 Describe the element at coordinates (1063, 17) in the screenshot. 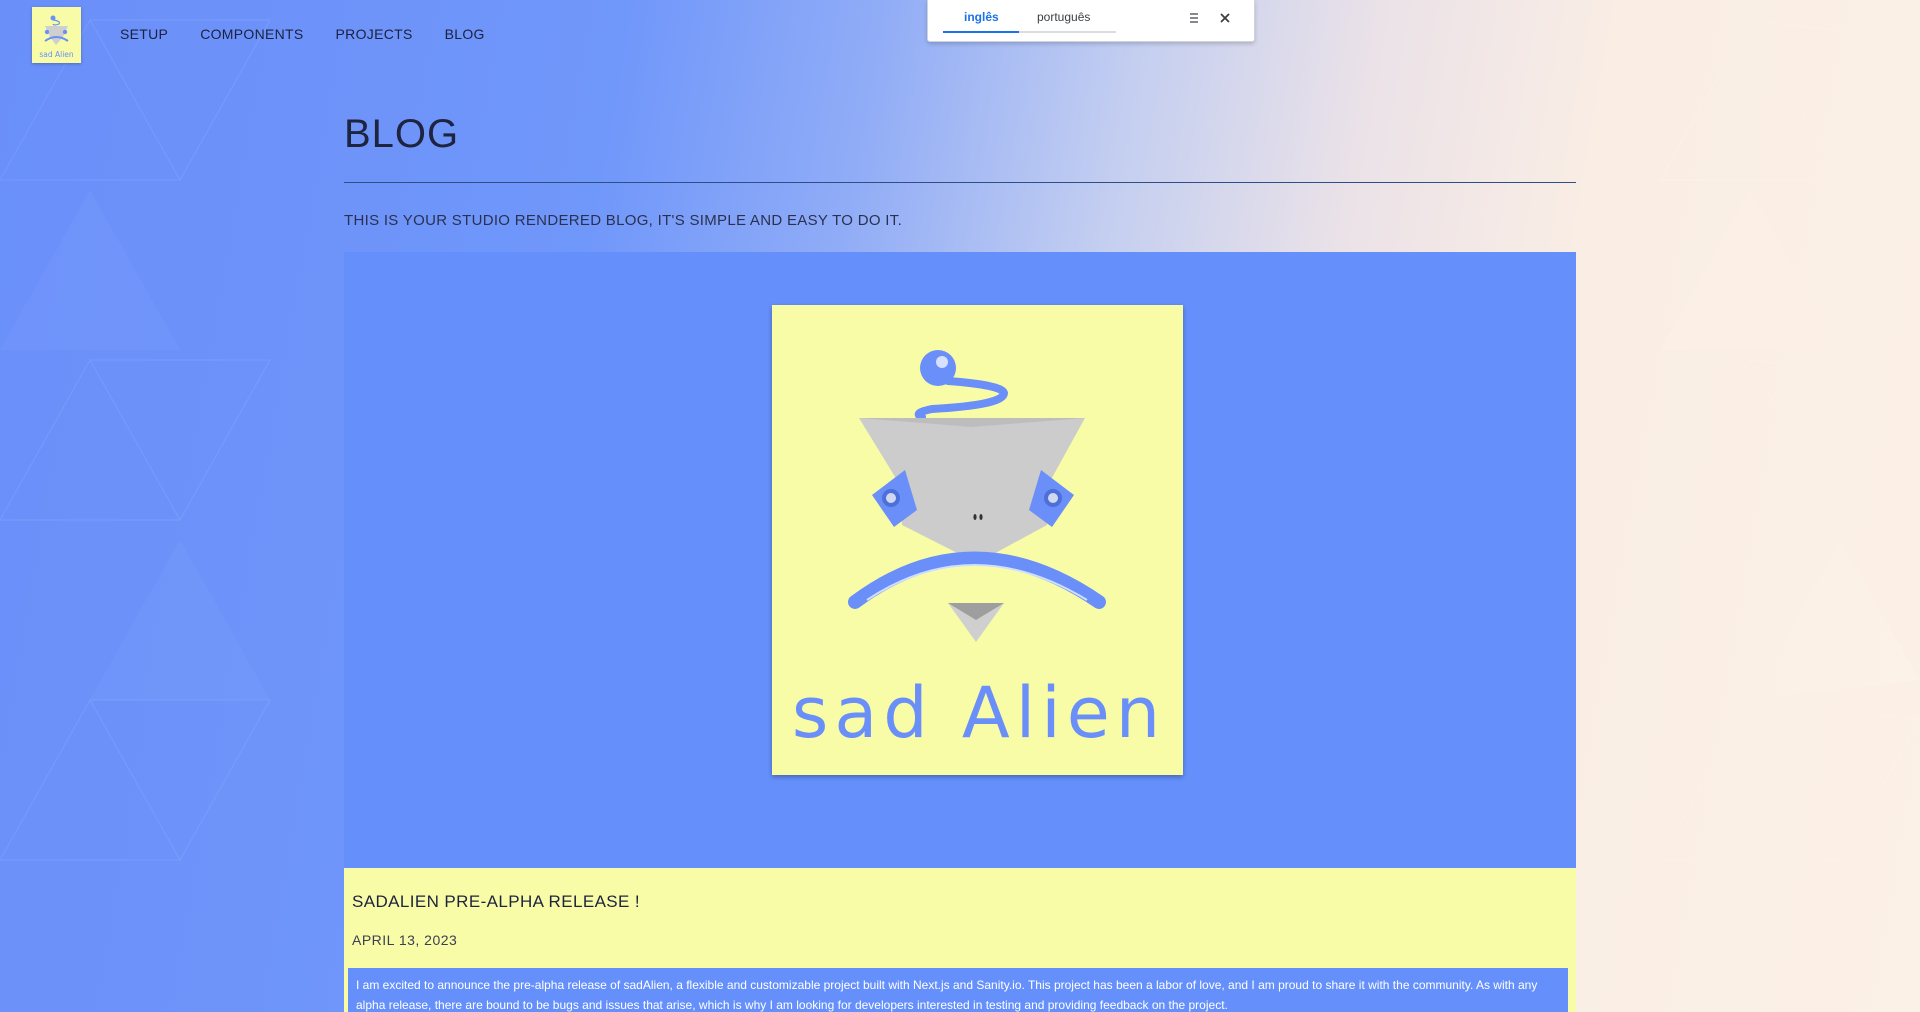

I see `tab-portuguese: português` at that location.